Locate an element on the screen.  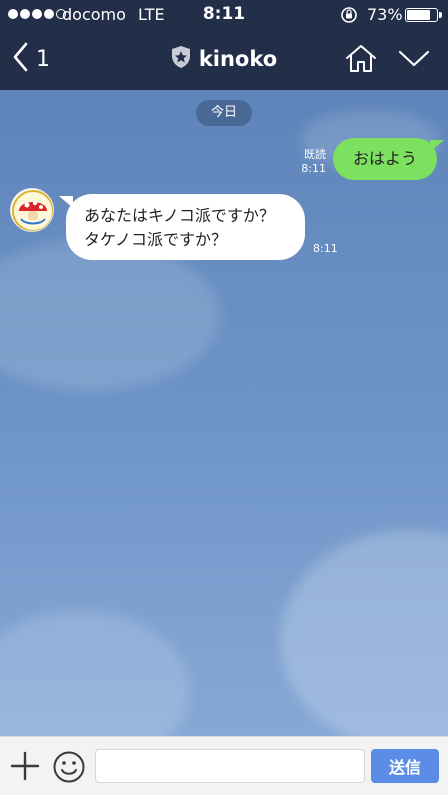
sent-message-meta: 既読 8:11 is located at coordinates (313, 162).